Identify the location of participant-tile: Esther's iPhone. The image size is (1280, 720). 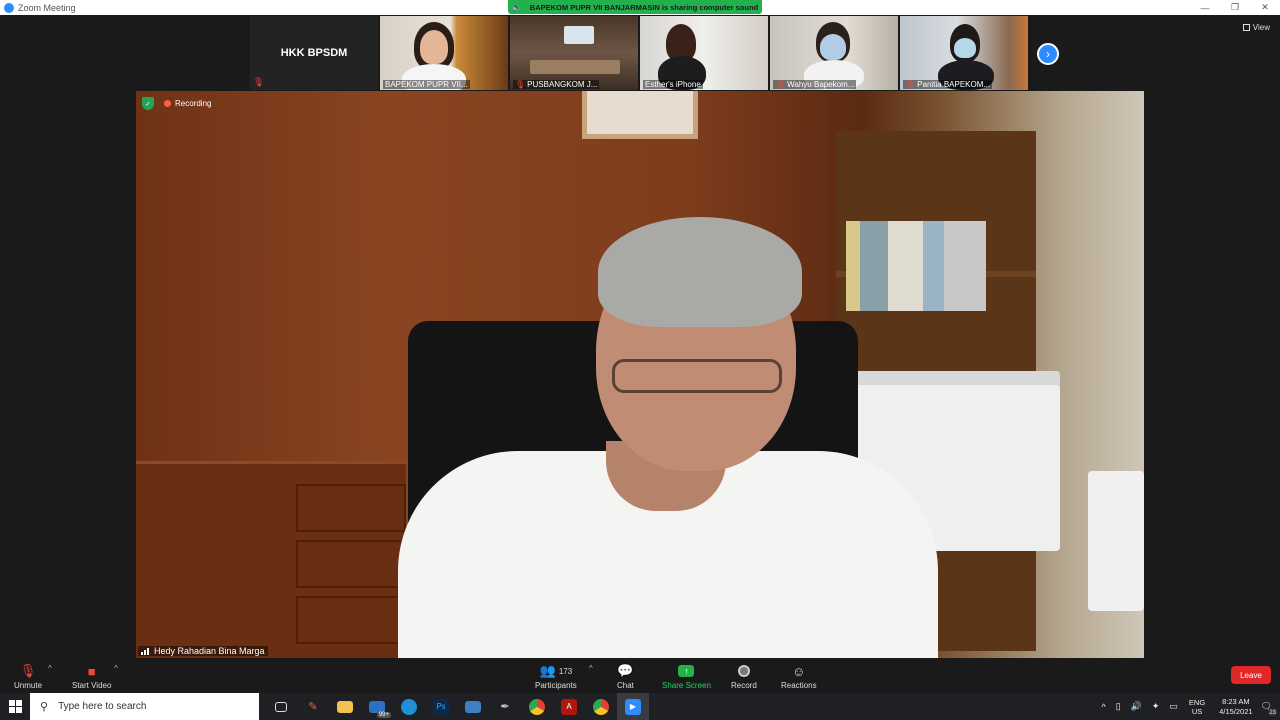
(704, 53).